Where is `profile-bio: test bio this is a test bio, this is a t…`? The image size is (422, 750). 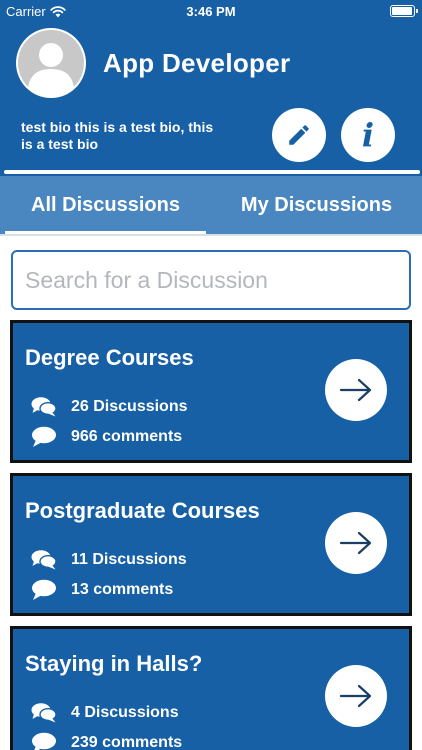 profile-bio: test bio this is a test bio, this is a t… is located at coordinates (117, 135).